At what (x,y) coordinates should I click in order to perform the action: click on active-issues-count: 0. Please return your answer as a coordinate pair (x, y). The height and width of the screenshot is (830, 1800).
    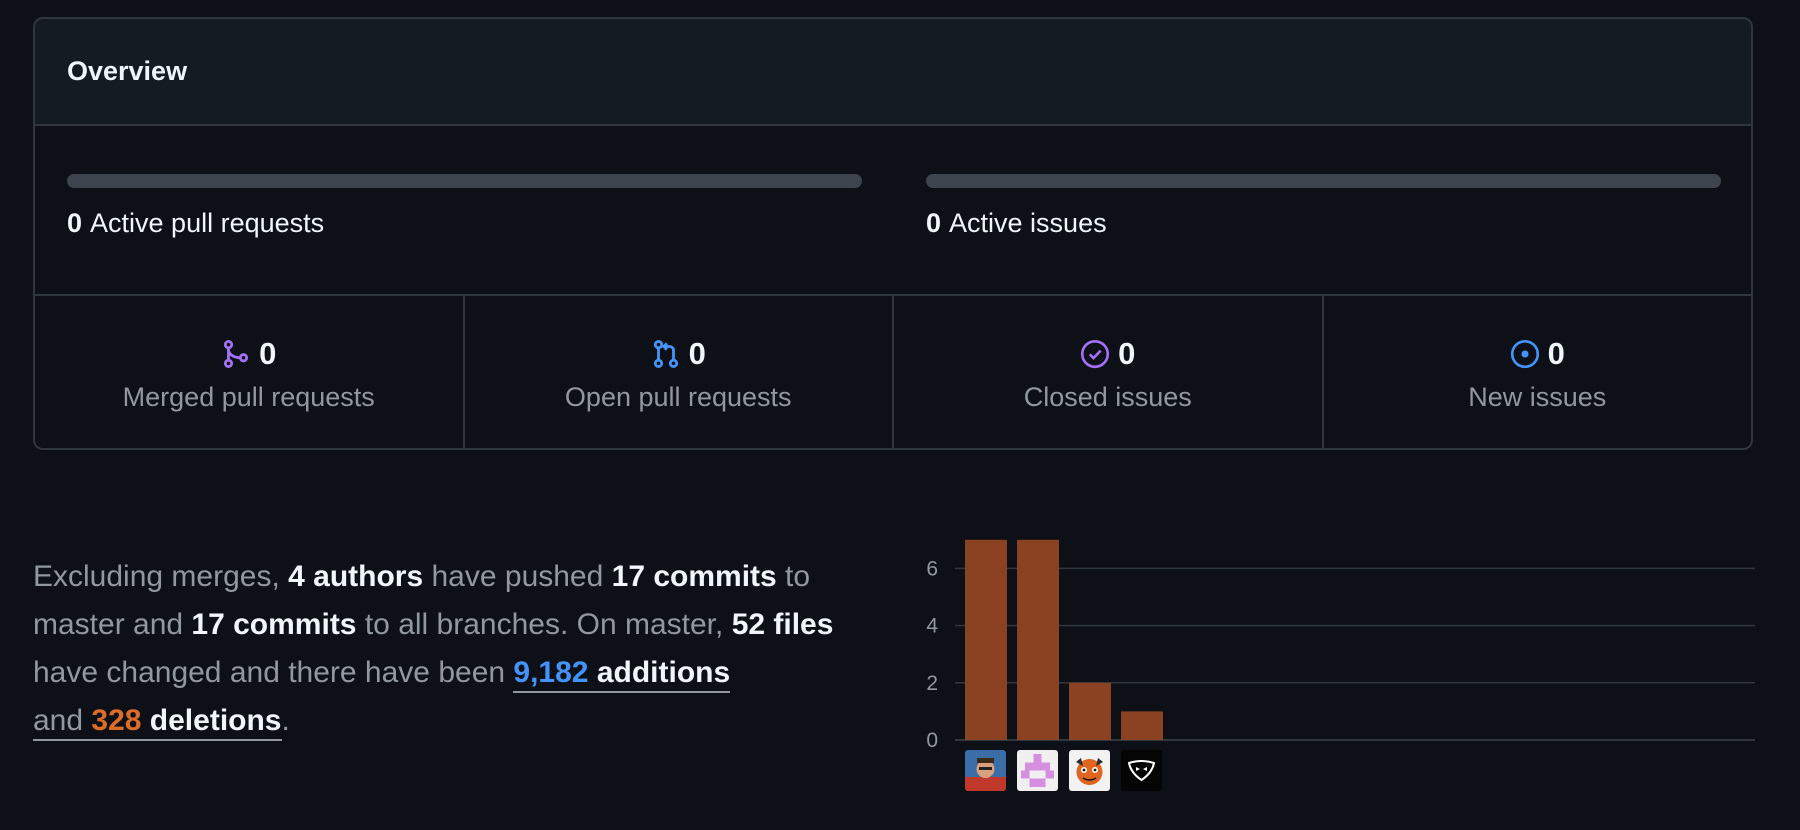
    Looking at the image, I should click on (934, 223).